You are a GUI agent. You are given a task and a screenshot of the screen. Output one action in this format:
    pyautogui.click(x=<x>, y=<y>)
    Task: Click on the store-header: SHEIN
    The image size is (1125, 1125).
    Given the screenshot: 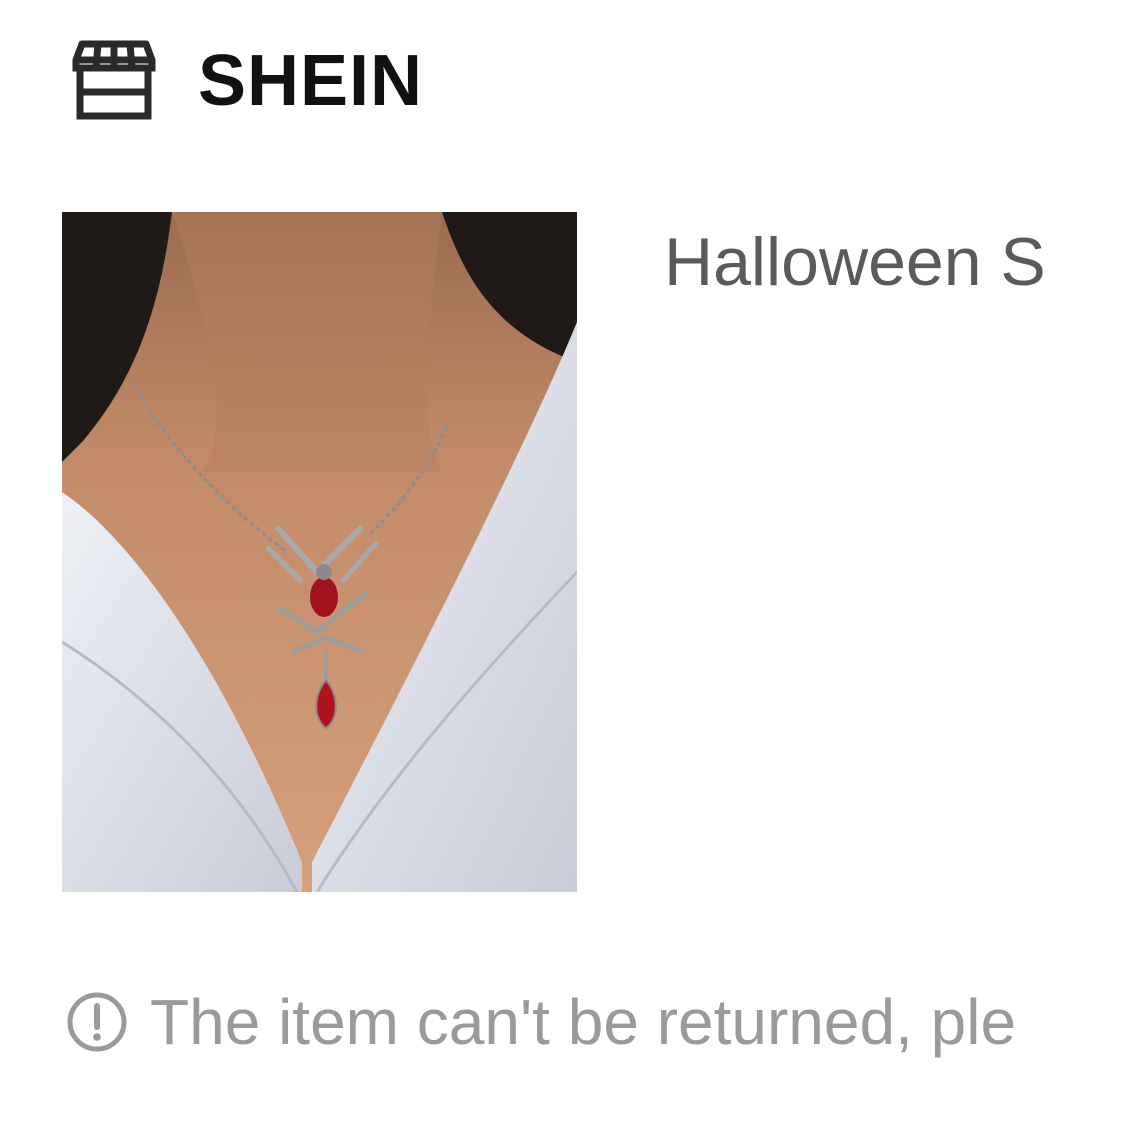 What is the action you would take?
    pyautogui.click(x=244, y=81)
    